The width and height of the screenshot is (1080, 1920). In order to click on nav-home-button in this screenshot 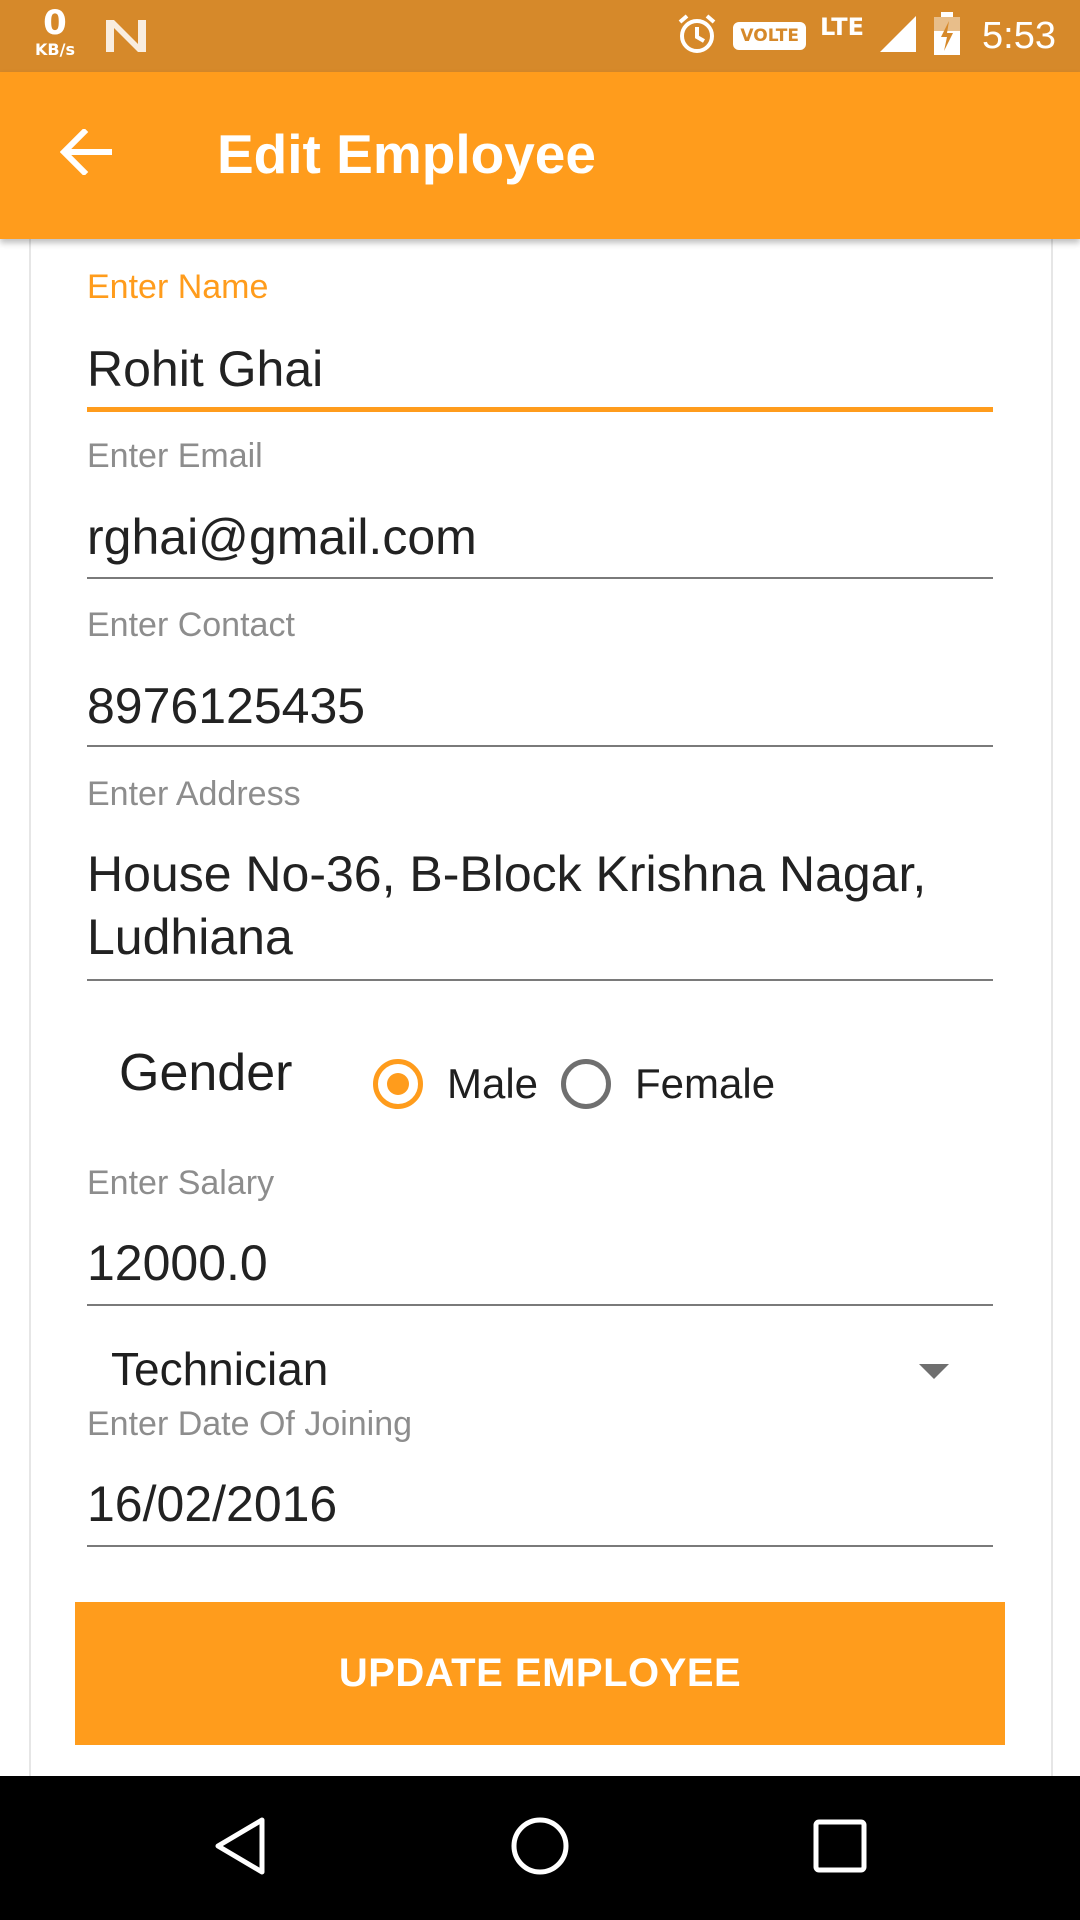, I will do `click(540, 1848)`.